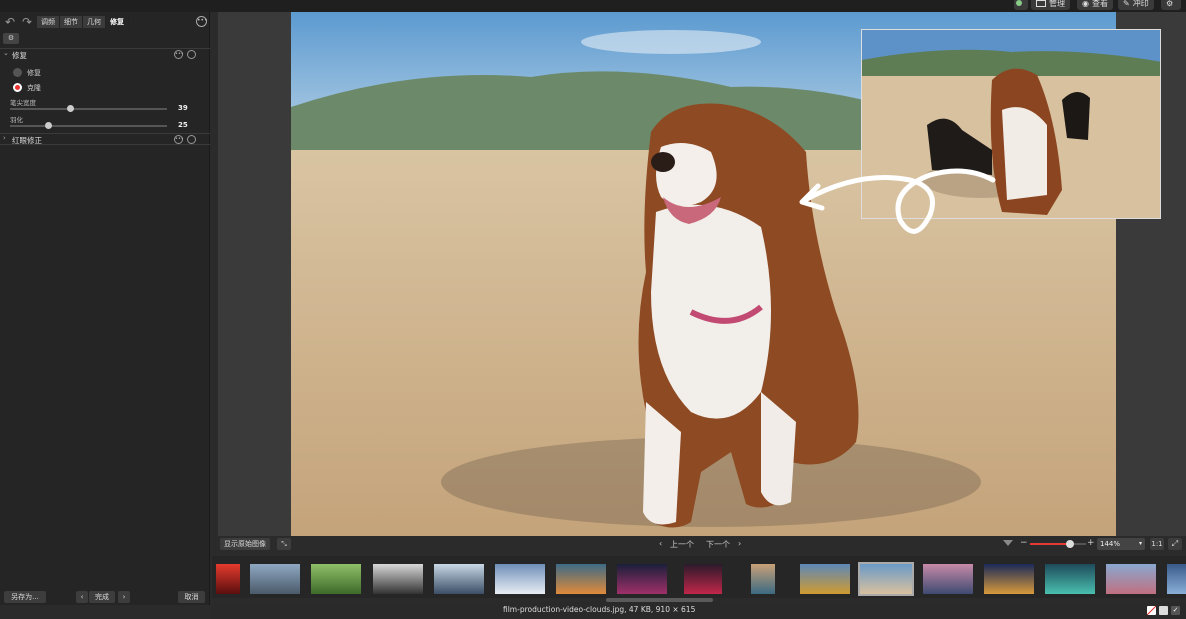  What do you see at coordinates (1151, 610) in the screenshot?
I see `no-color-icon` at bounding box center [1151, 610].